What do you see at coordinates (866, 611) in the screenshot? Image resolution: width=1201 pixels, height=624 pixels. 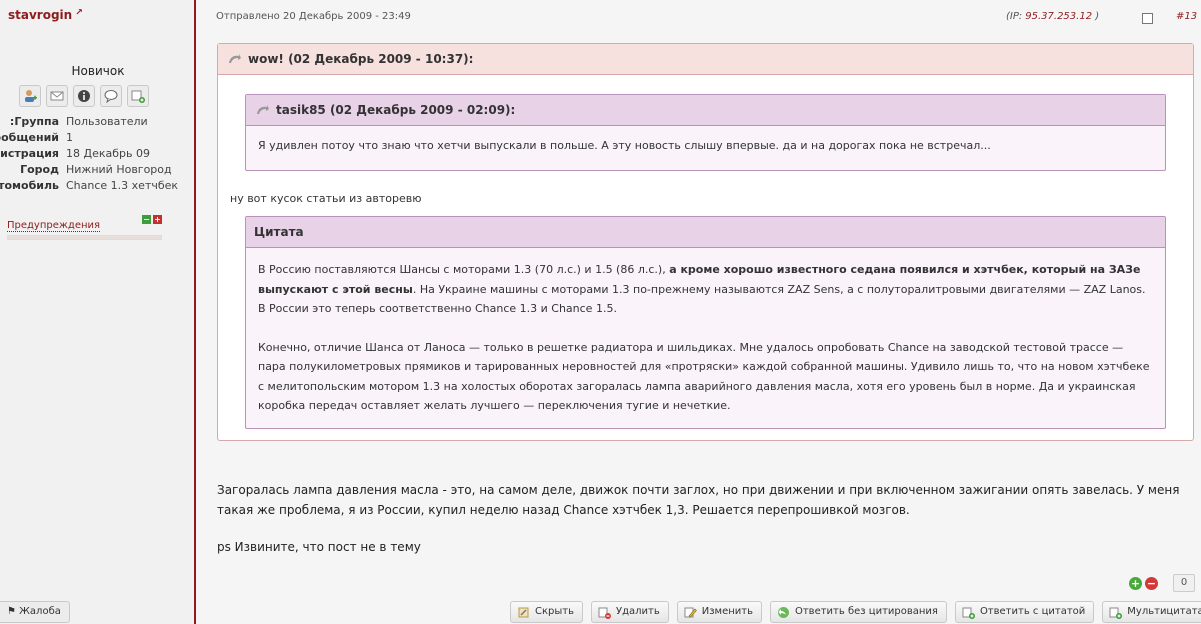 I see `reply-without-quote-label: Ответить без цитирования` at bounding box center [866, 611].